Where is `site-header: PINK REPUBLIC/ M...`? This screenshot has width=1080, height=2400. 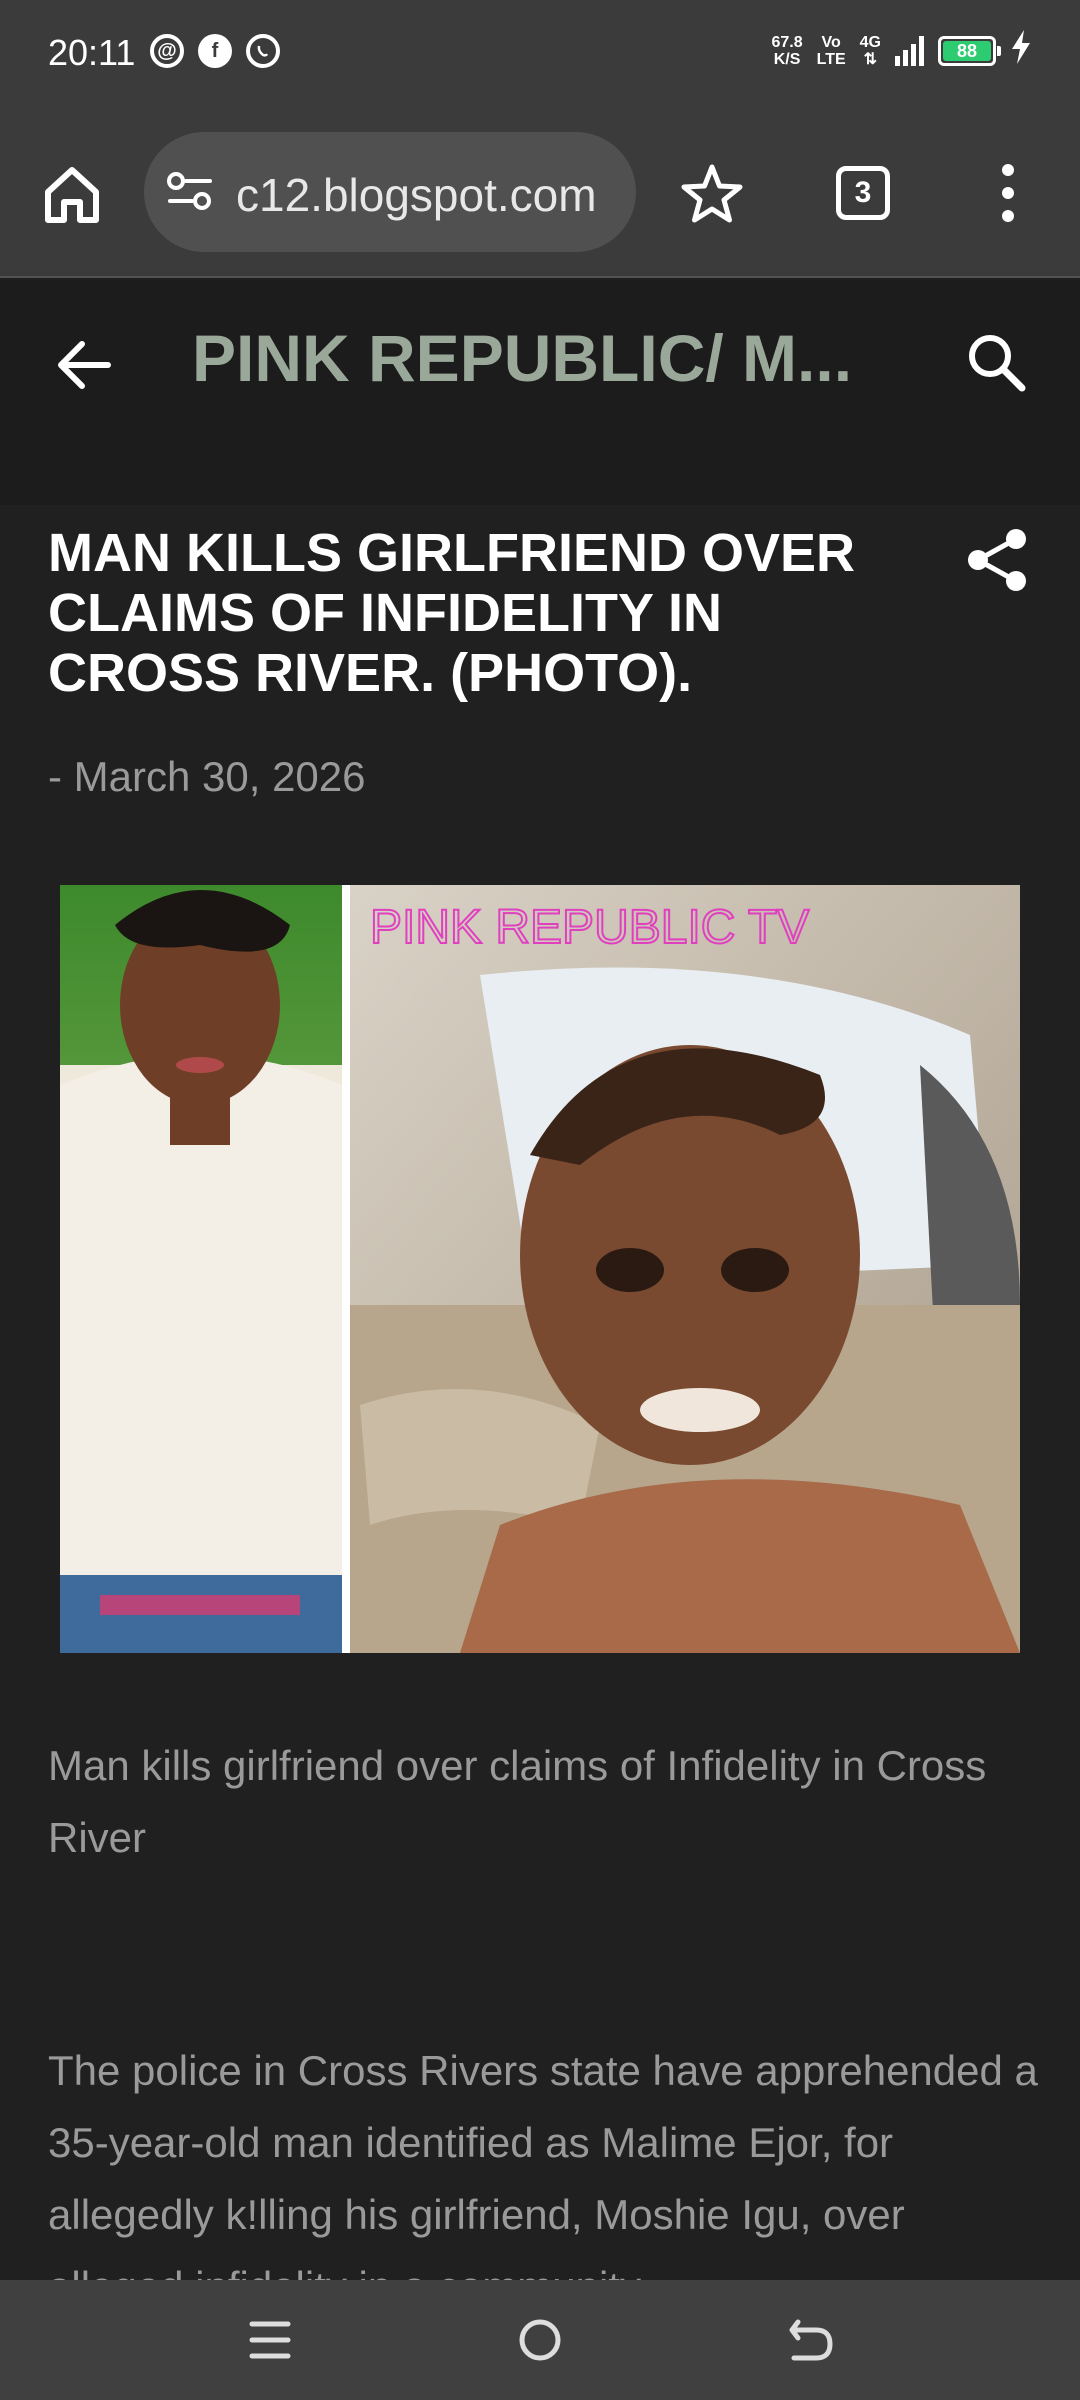
site-header: PINK REPUBLIC/ M... is located at coordinates (540, 392).